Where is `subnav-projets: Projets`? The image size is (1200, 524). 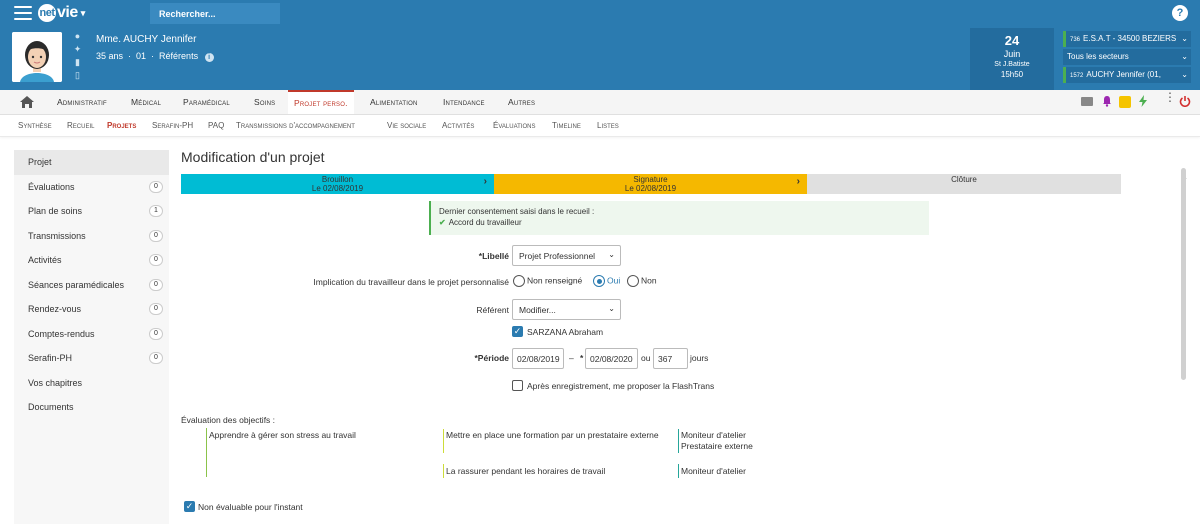
subnav-projets: Projets is located at coordinates (121, 125).